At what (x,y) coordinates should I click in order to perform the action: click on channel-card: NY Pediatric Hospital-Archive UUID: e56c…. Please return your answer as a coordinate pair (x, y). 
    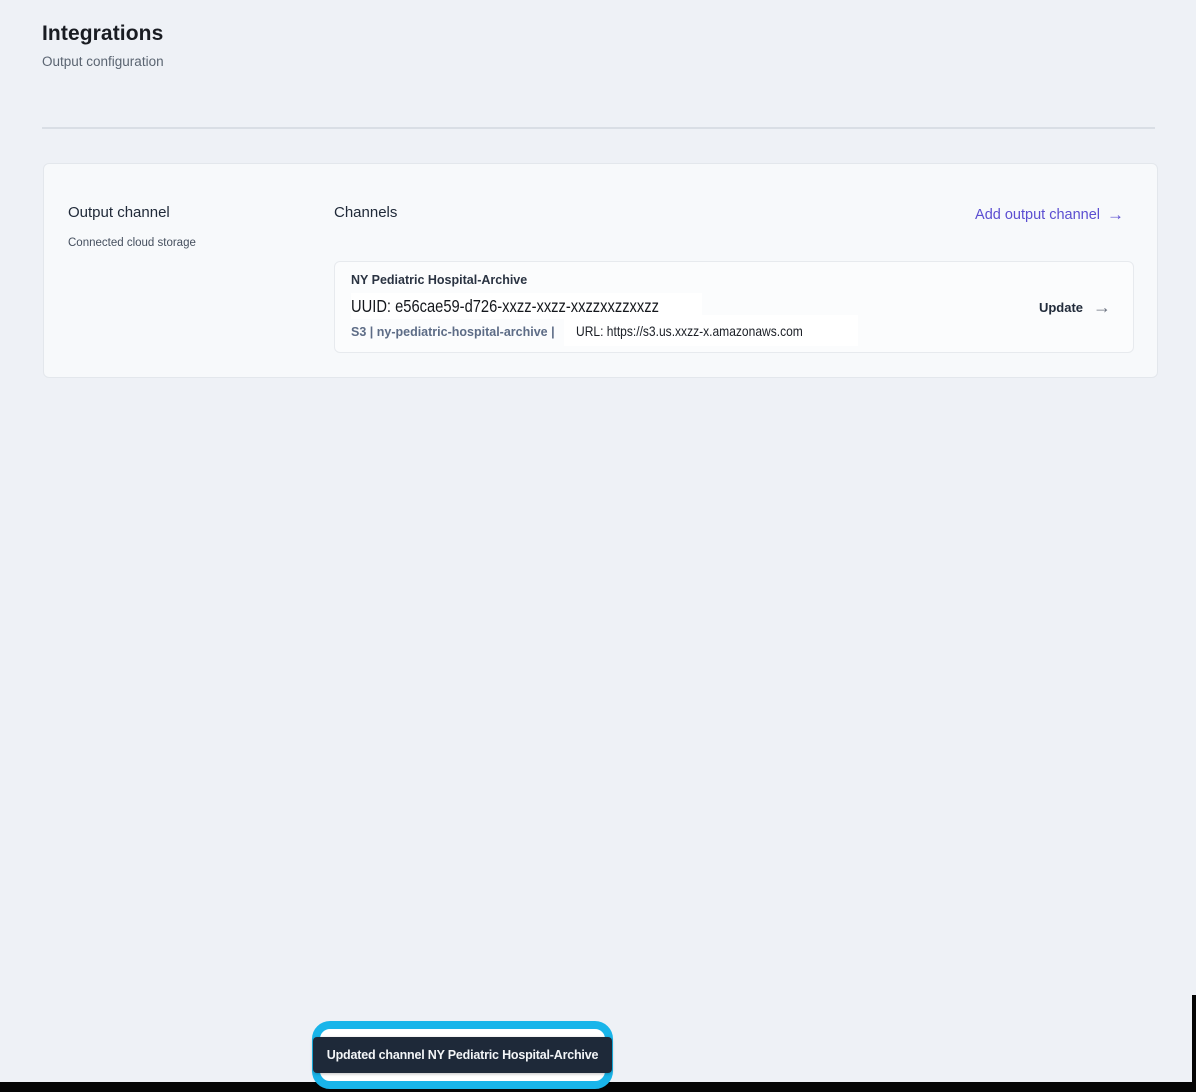
    Looking at the image, I should click on (734, 307).